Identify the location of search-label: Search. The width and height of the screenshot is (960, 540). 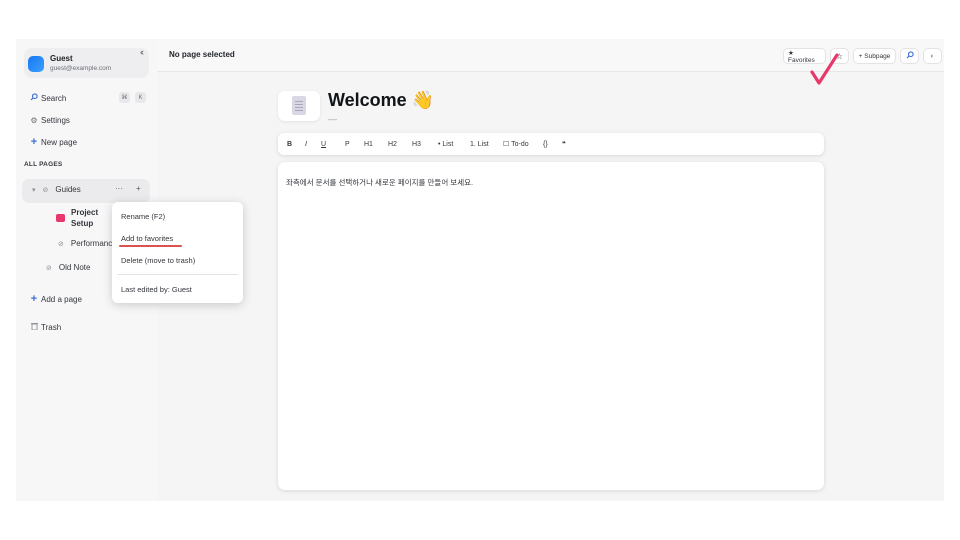
(54, 98).